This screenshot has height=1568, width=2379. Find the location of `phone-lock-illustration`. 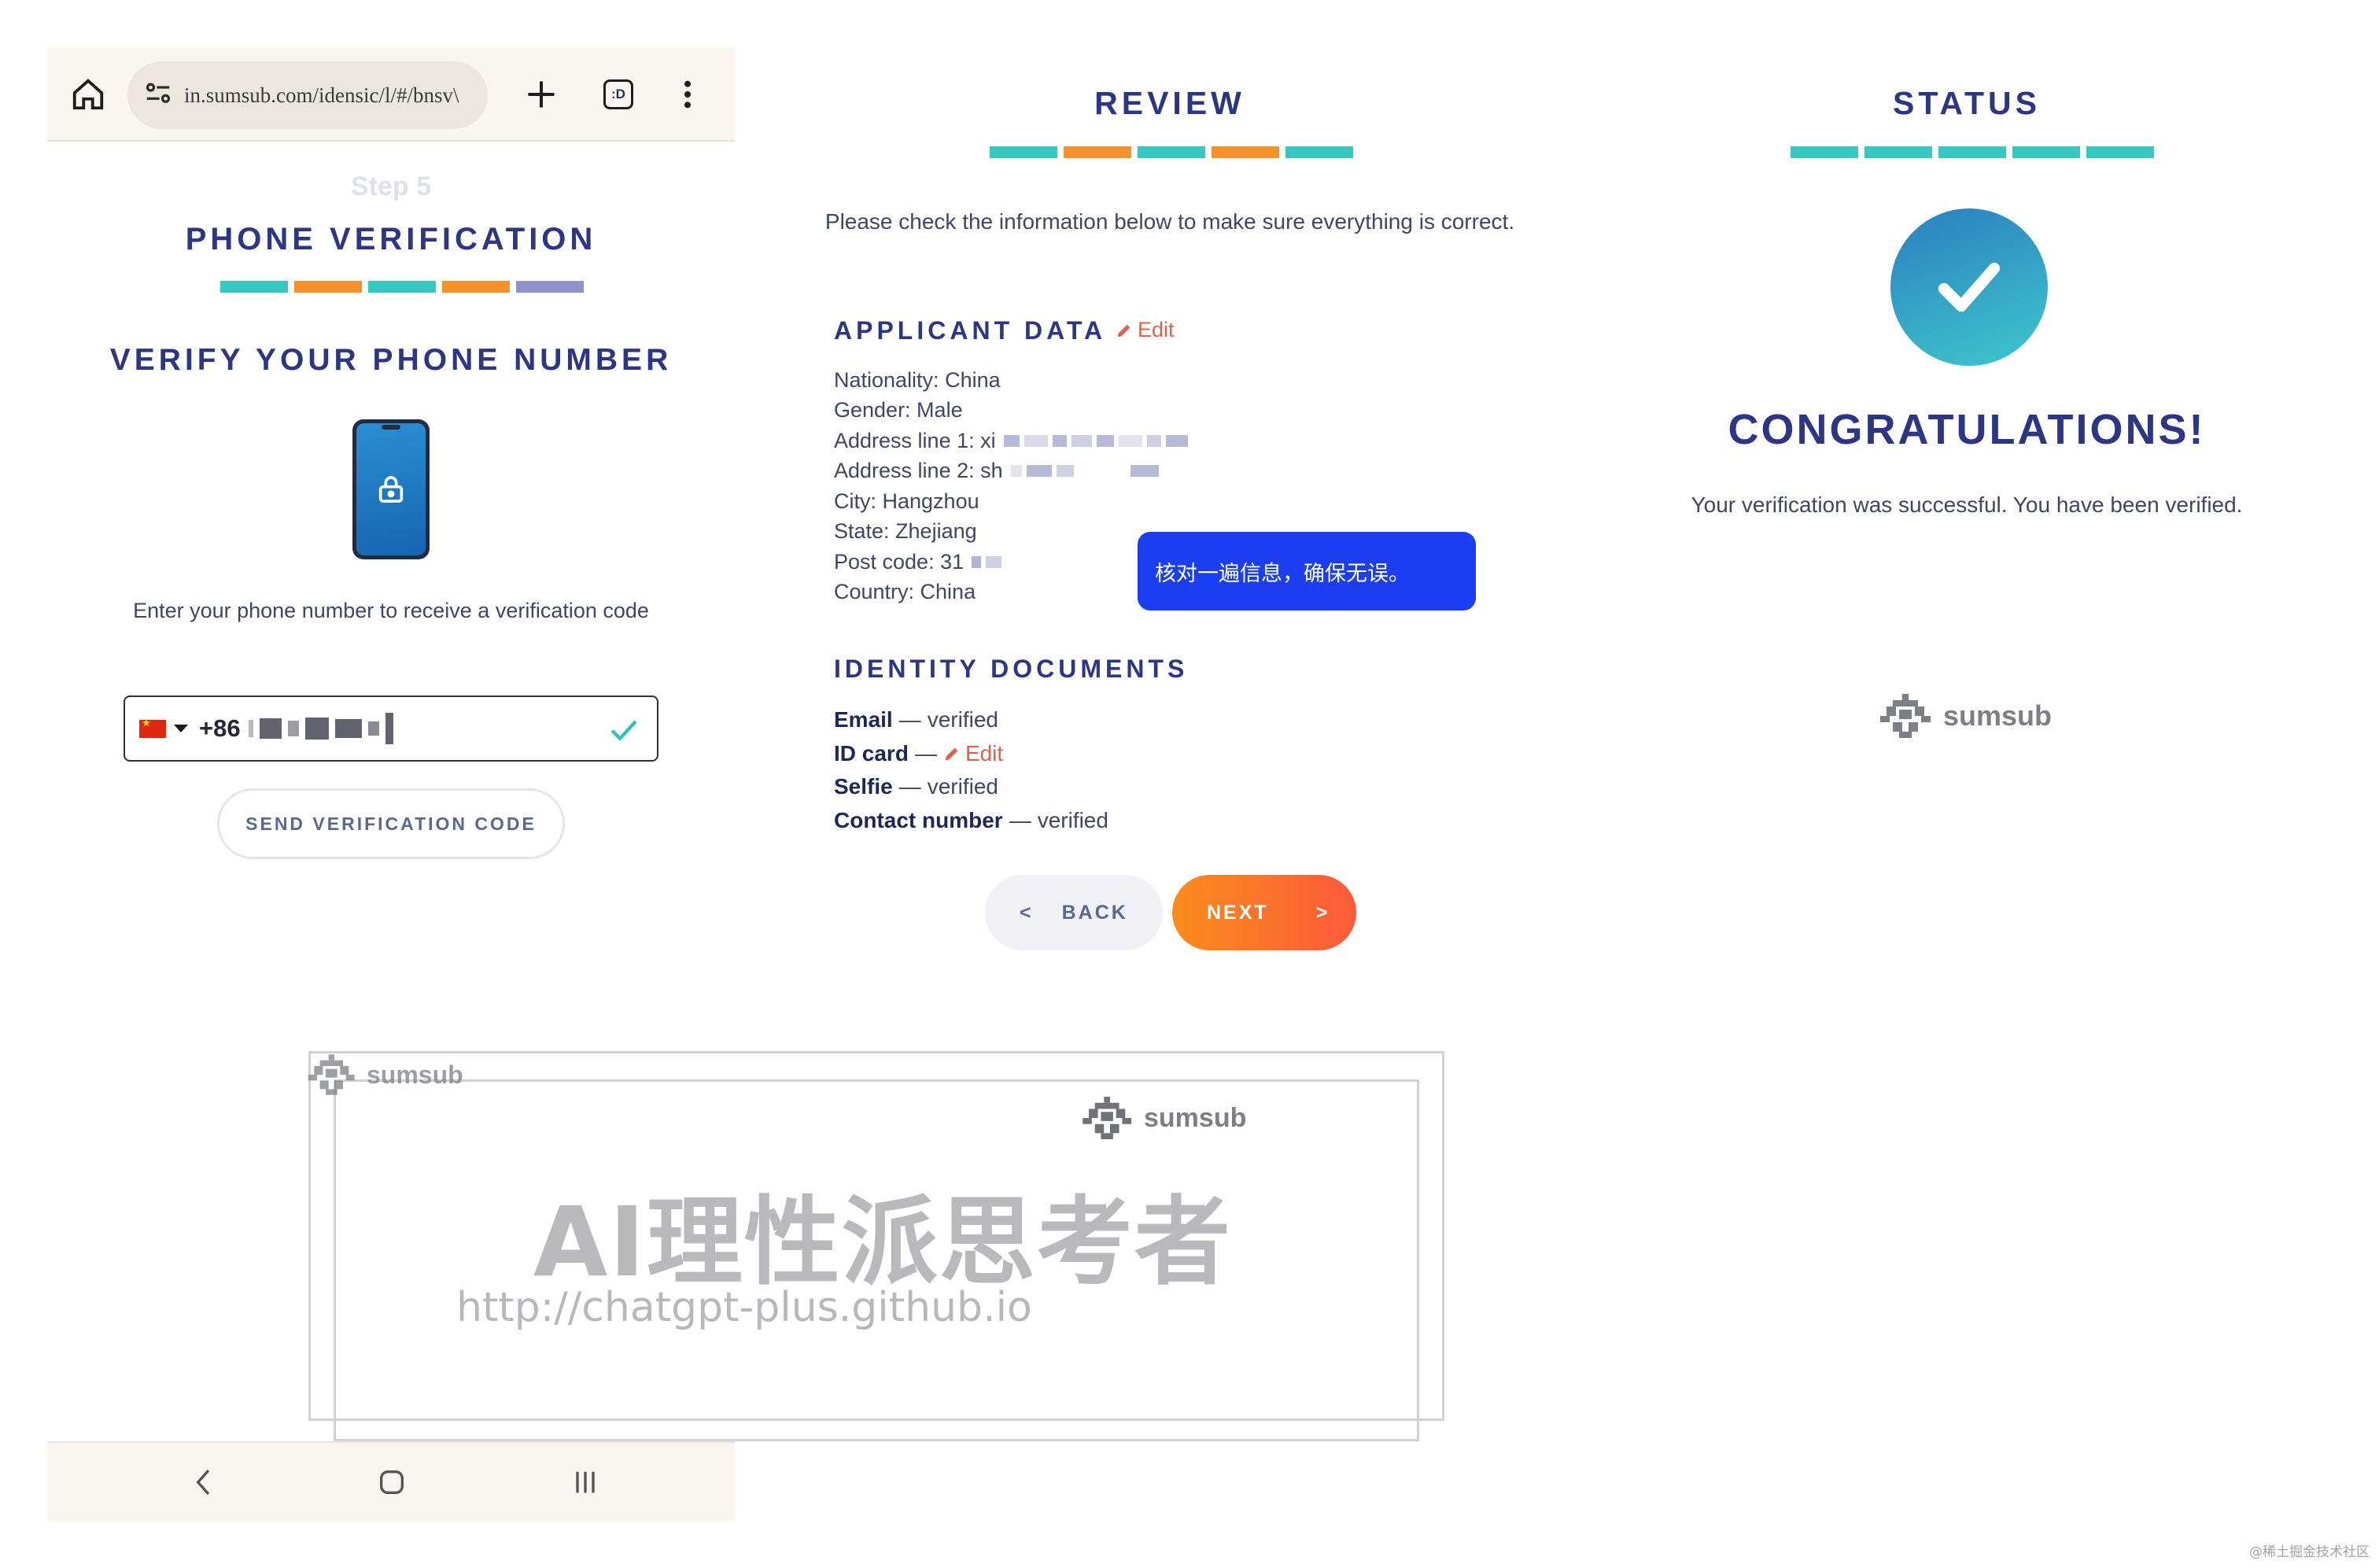

phone-lock-illustration is located at coordinates (391, 489).